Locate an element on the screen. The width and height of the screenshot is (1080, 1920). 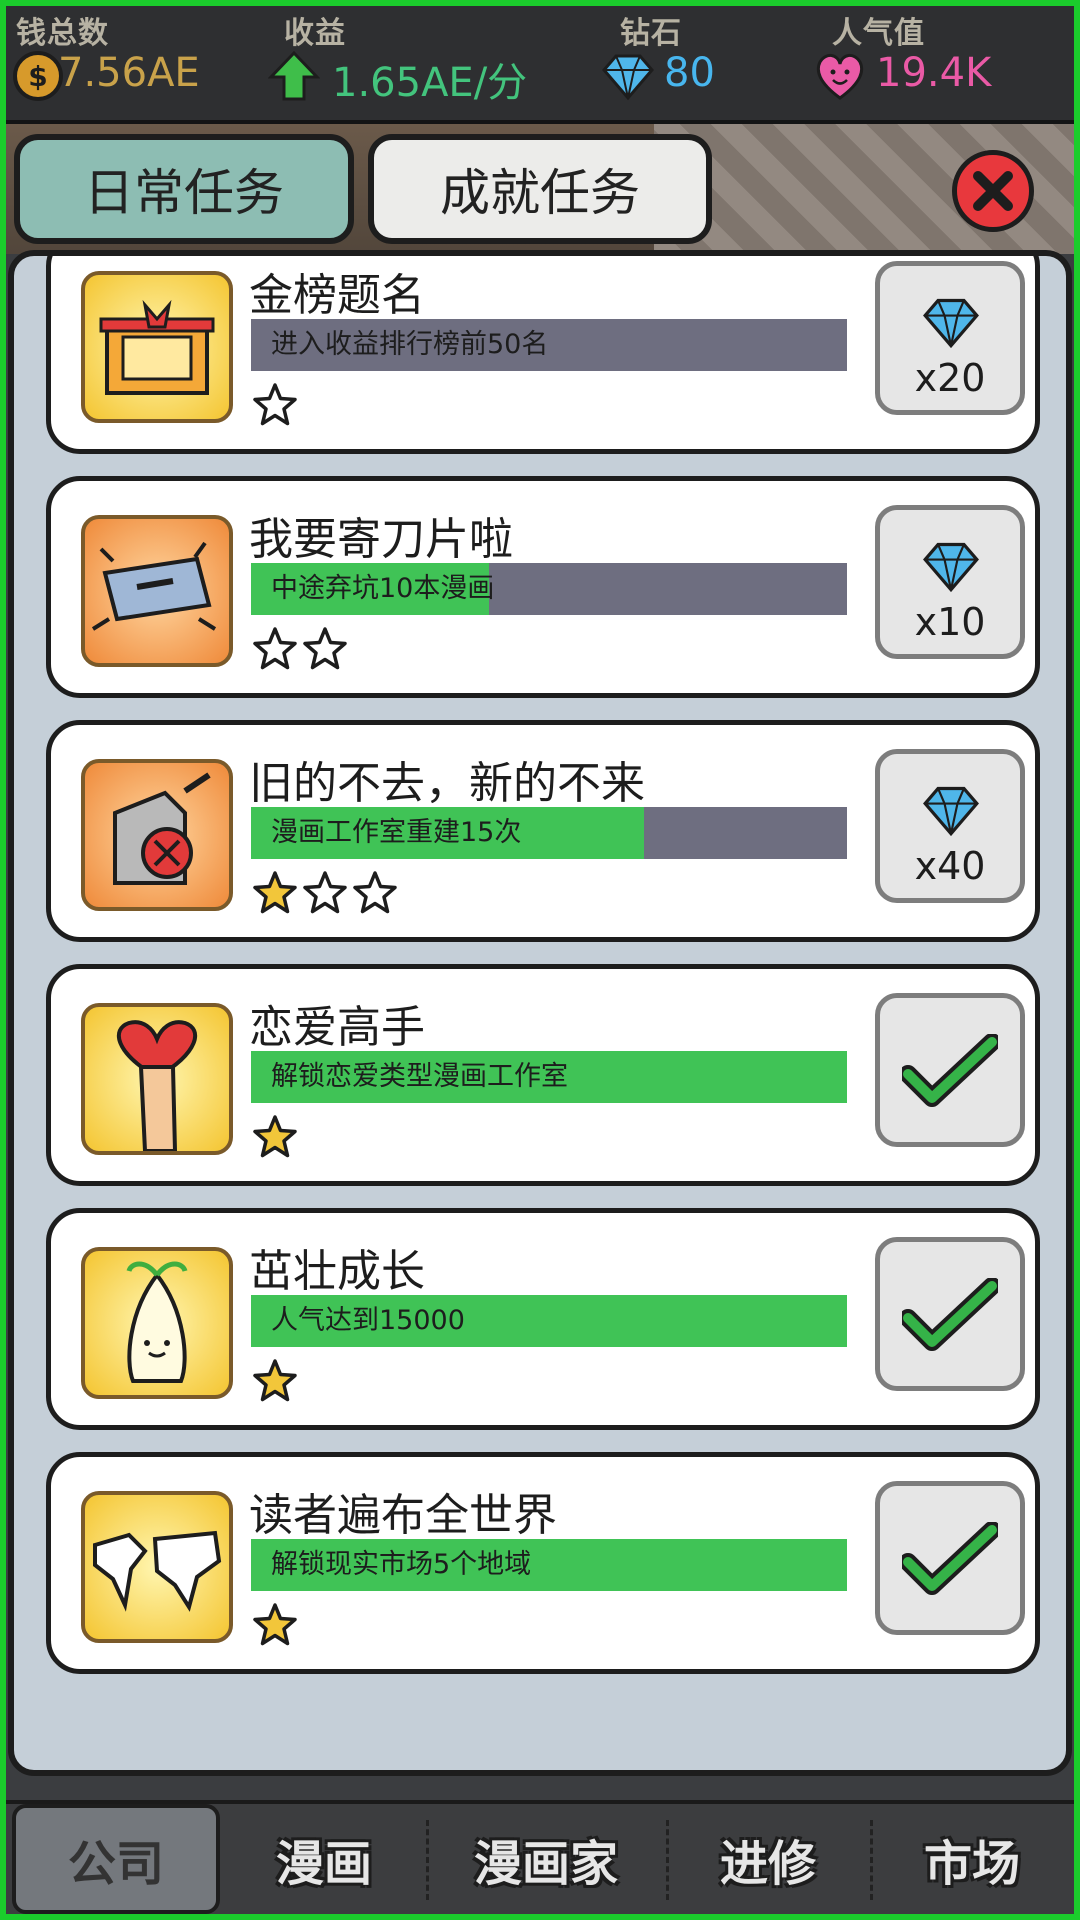
coin-icon: $ is located at coordinates (38, 76).